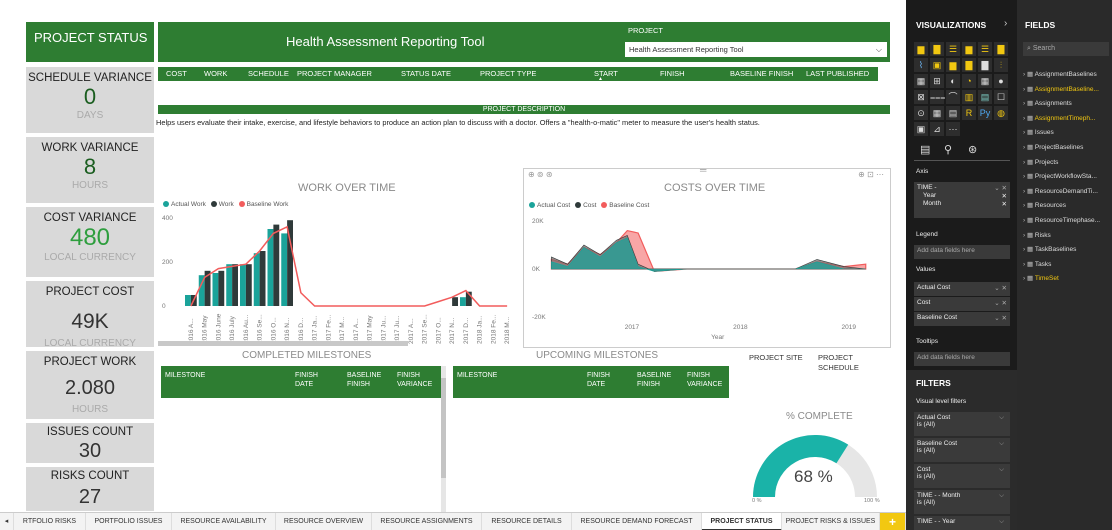 Image resolution: width=1112 pixels, height=530 pixels. What do you see at coordinates (921, 129) in the screenshot?
I see `visual-type-icon: ▣` at bounding box center [921, 129].